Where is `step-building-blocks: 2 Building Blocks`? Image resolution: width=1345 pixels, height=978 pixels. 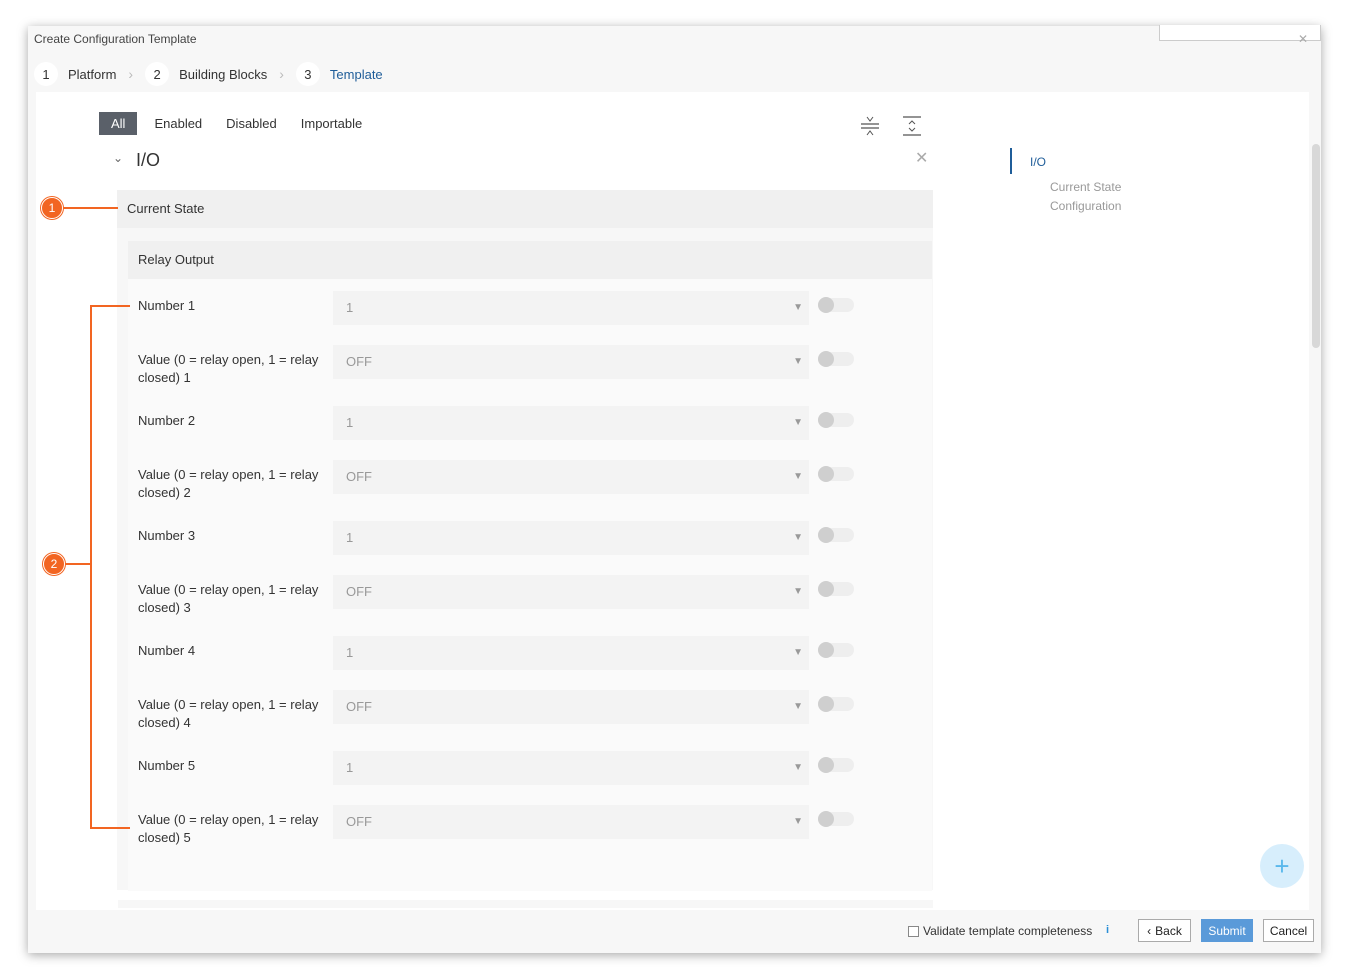
step-building-blocks: 2 Building Blocks is located at coordinates (206, 74).